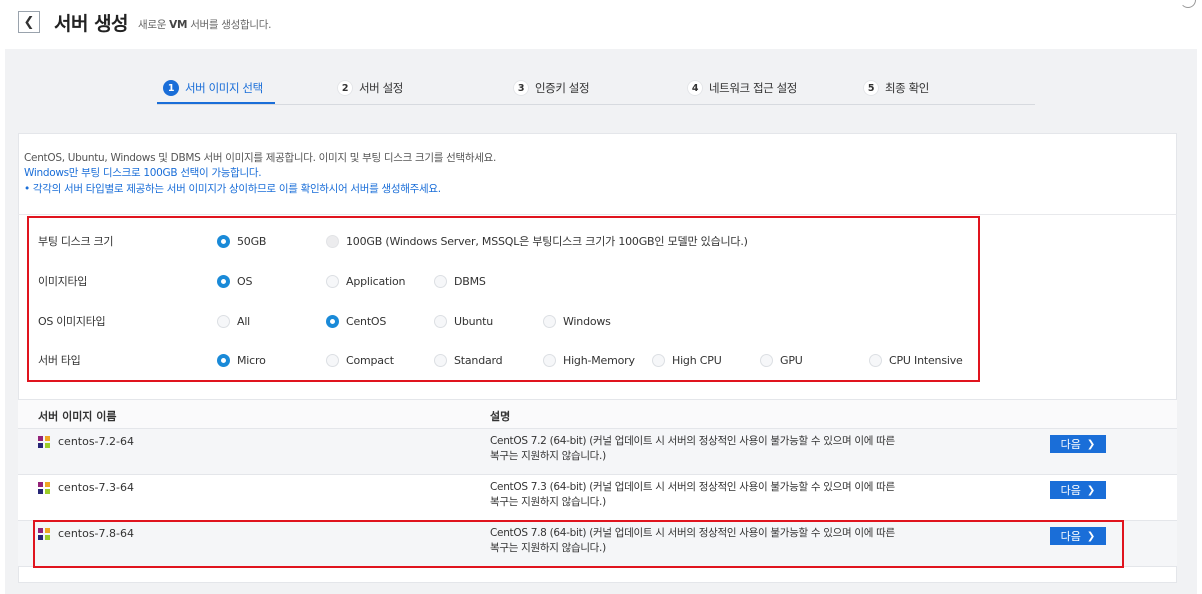  Describe the element at coordinates (468, 360) in the screenshot. I see `radio-server-standard: Standard` at that location.